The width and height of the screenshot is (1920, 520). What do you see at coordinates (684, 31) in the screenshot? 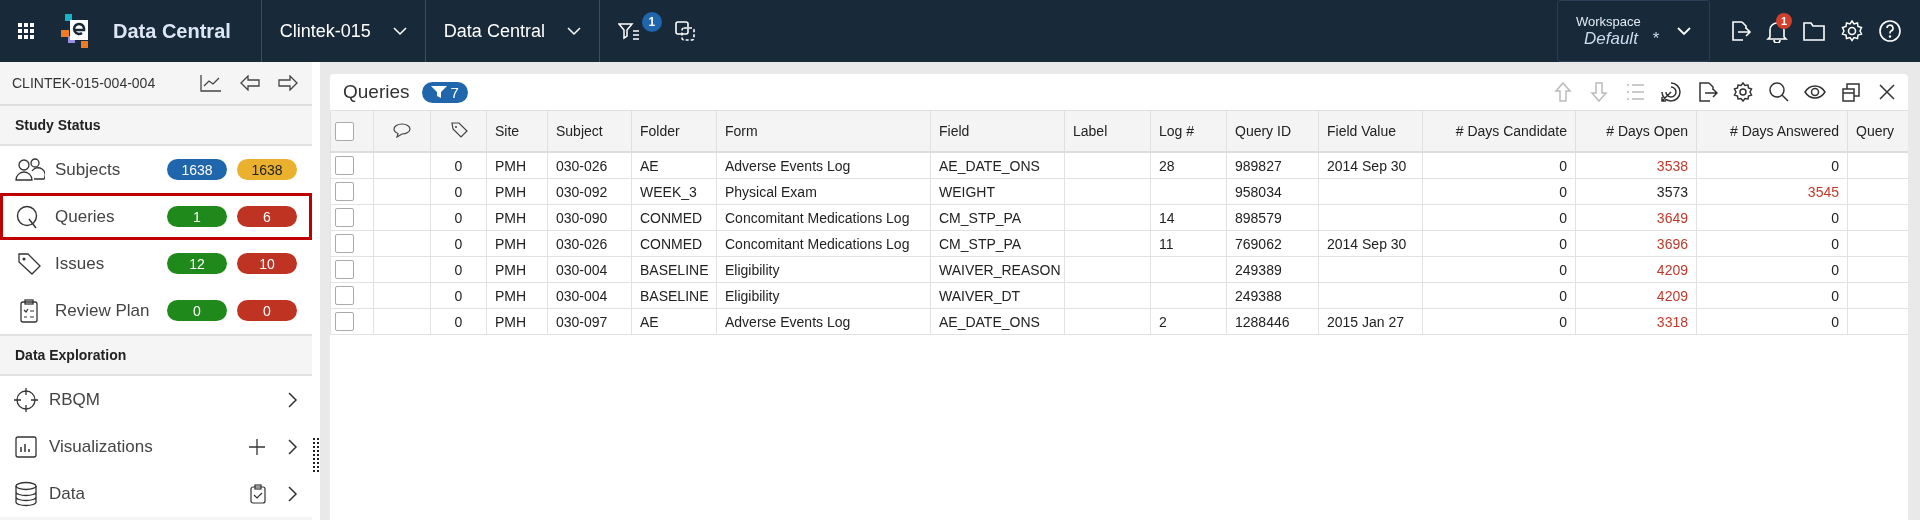
I see `copy-icon` at bounding box center [684, 31].